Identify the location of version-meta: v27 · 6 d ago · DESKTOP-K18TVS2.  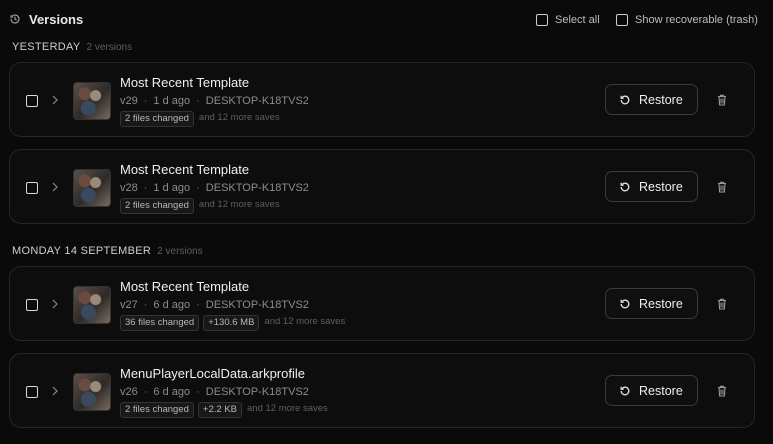
(214, 305).